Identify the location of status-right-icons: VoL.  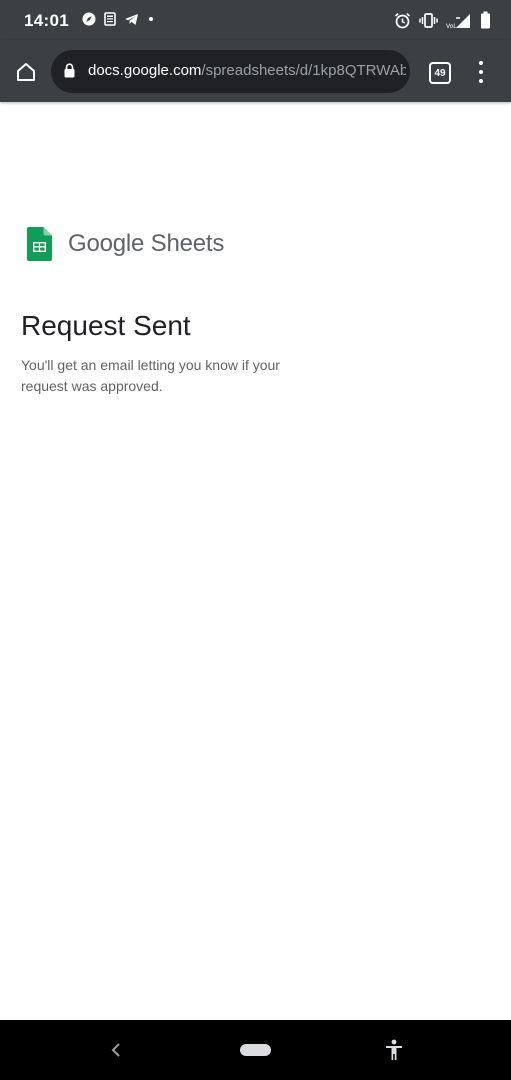
(442, 20).